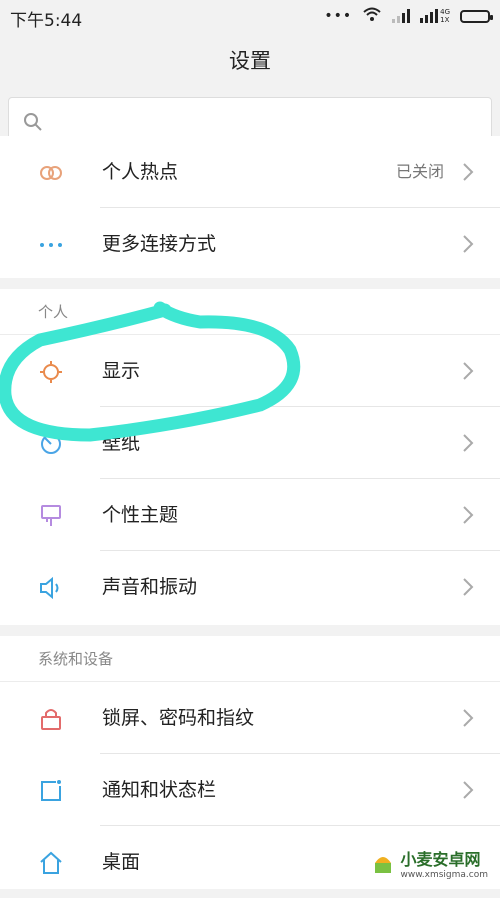 This screenshot has width=500, height=898. What do you see at coordinates (372, 16) in the screenshot?
I see `wifi-icon` at bounding box center [372, 16].